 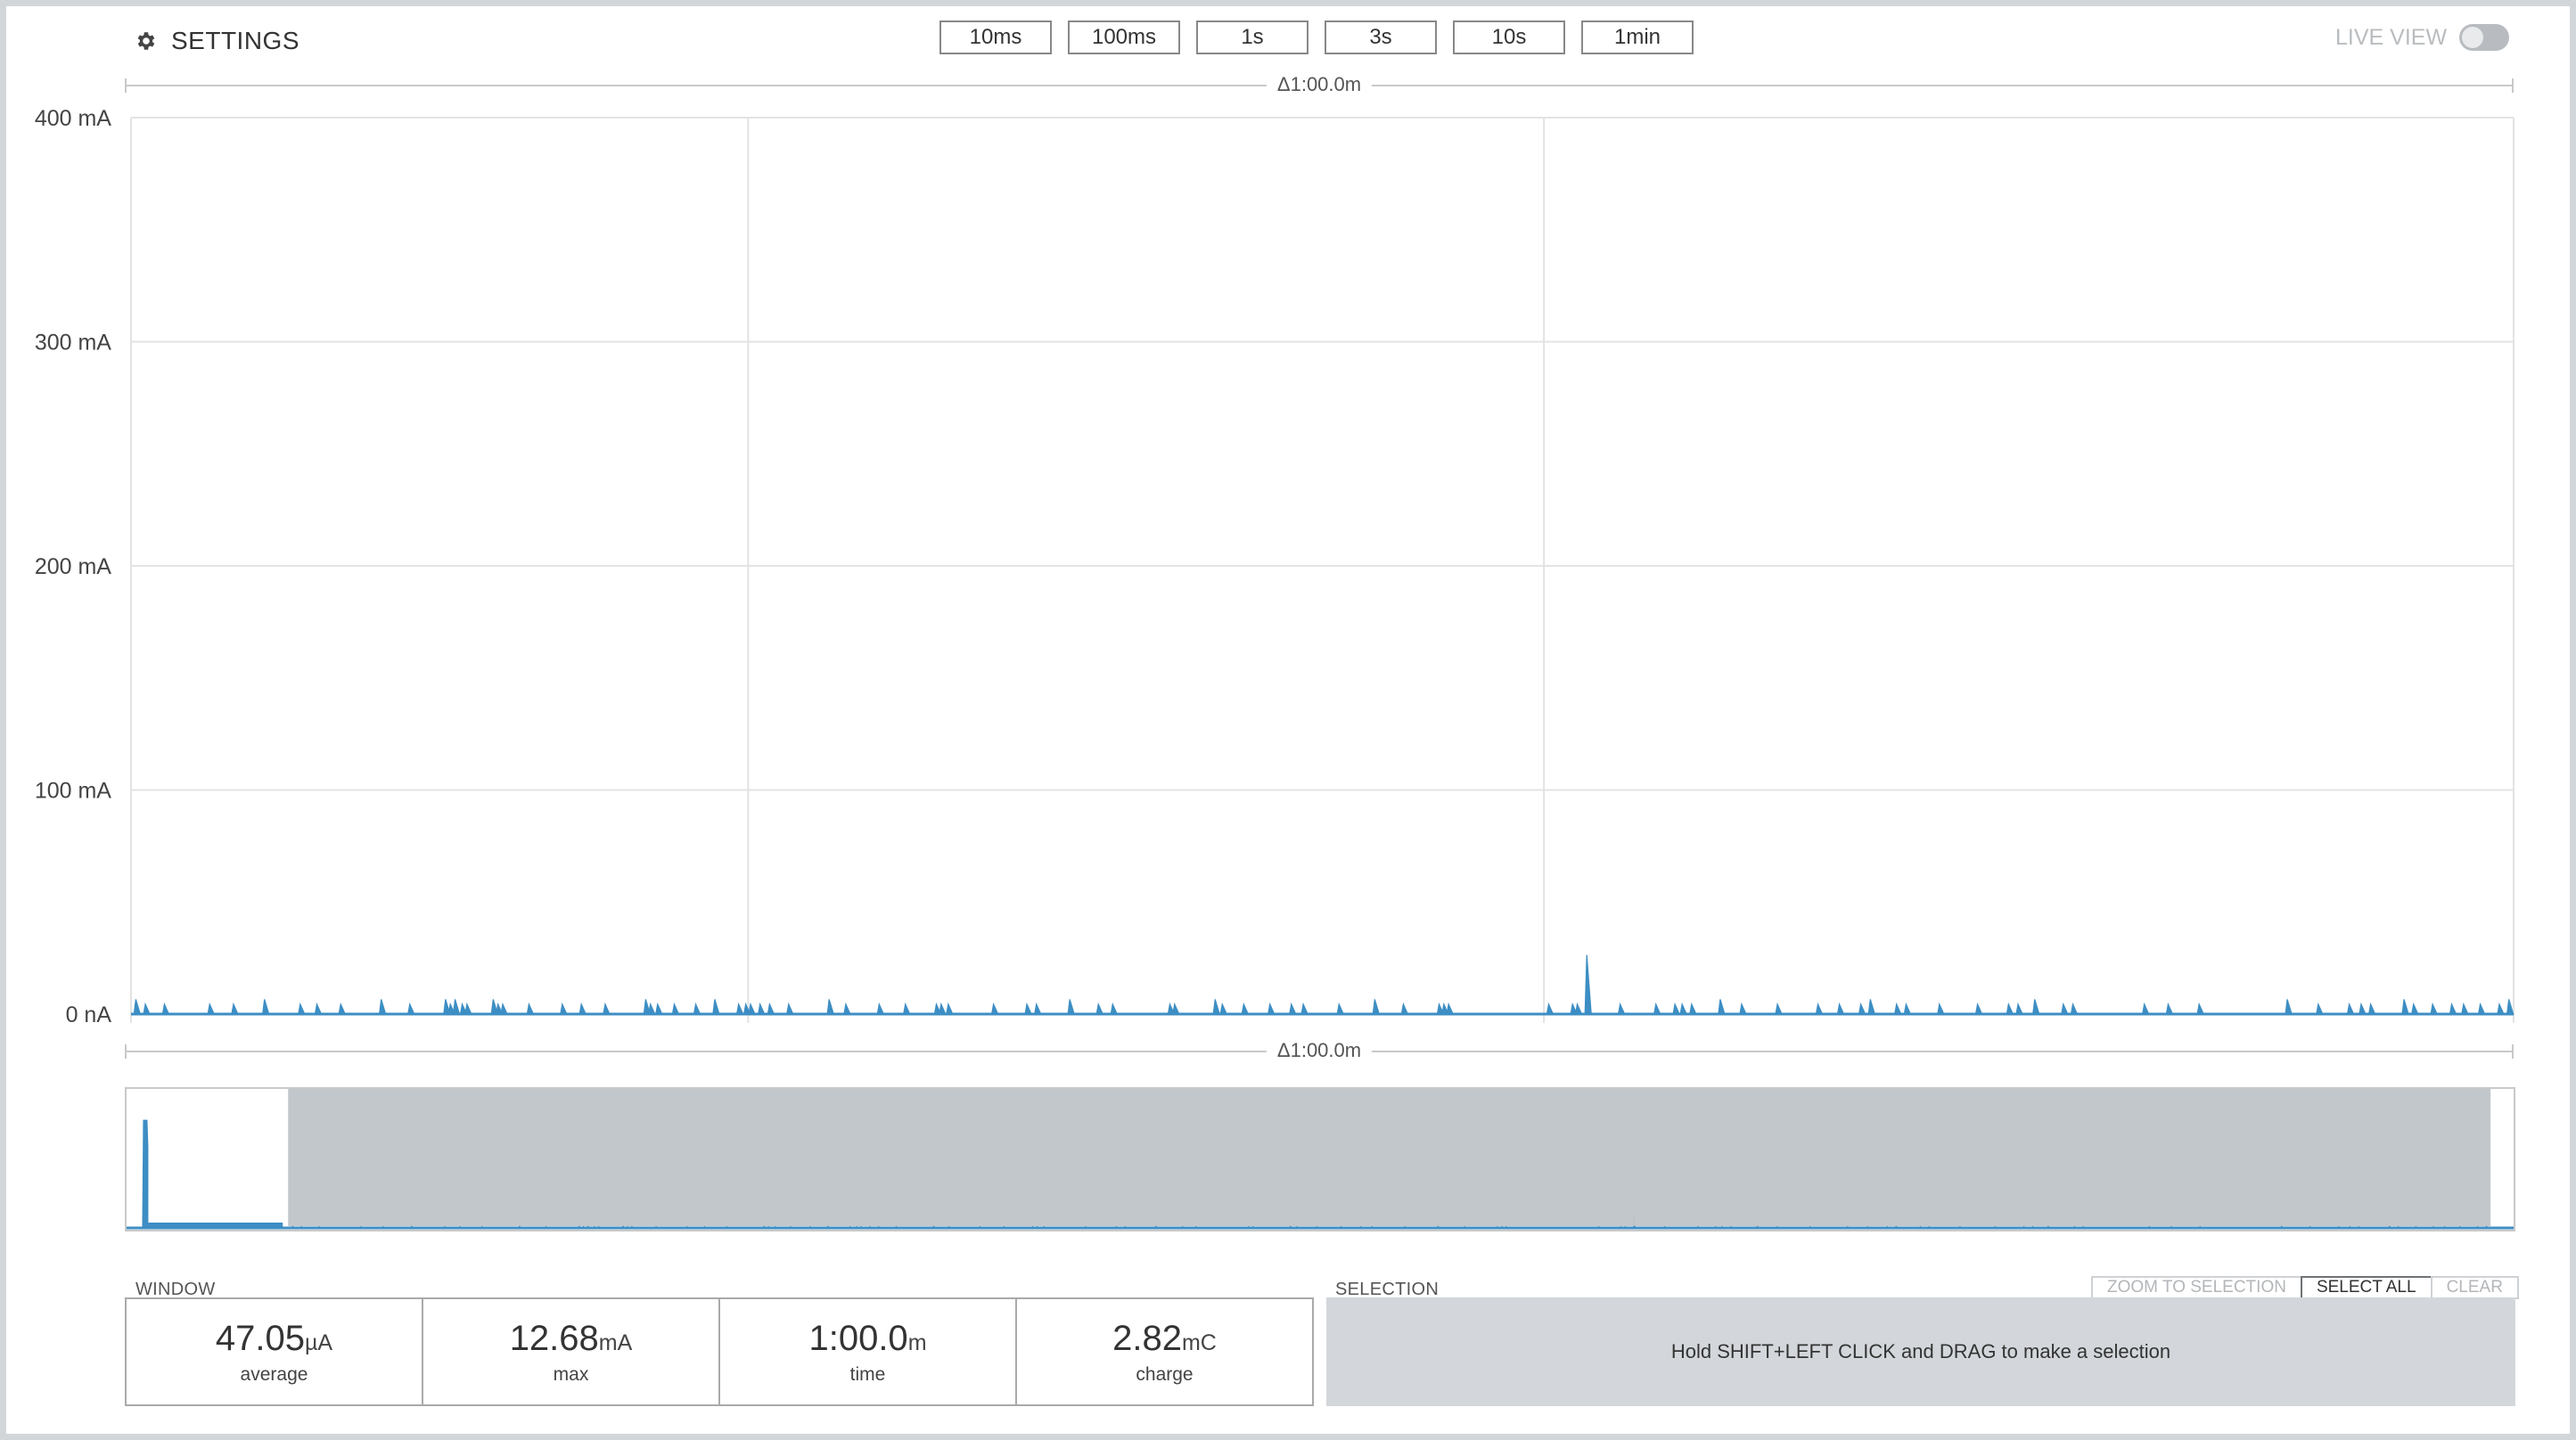 What do you see at coordinates (73, 791) in the screenshot?
I see `y-tick-label: 100 mA` at bounding box center [73, 791].